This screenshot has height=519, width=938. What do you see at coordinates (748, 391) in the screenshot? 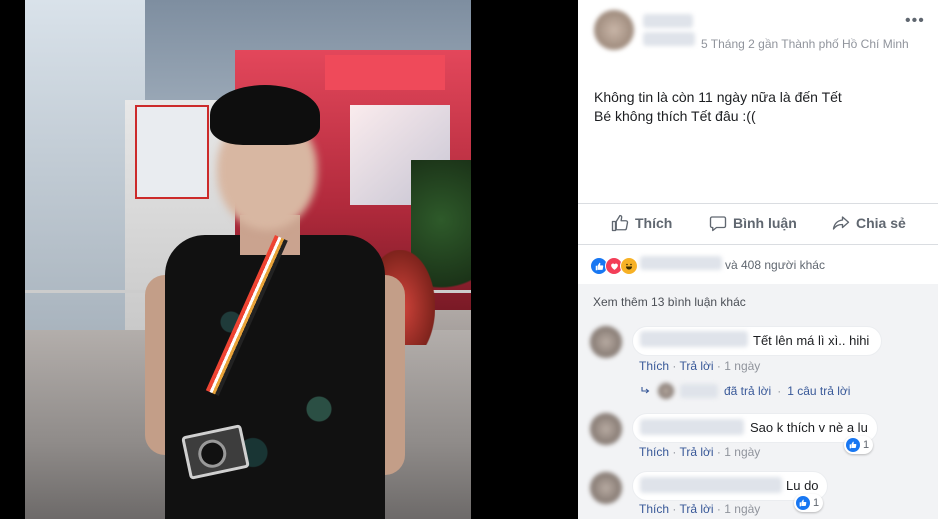
I see `reply-summary: đã trả lời` at bounding box center [748, 391].